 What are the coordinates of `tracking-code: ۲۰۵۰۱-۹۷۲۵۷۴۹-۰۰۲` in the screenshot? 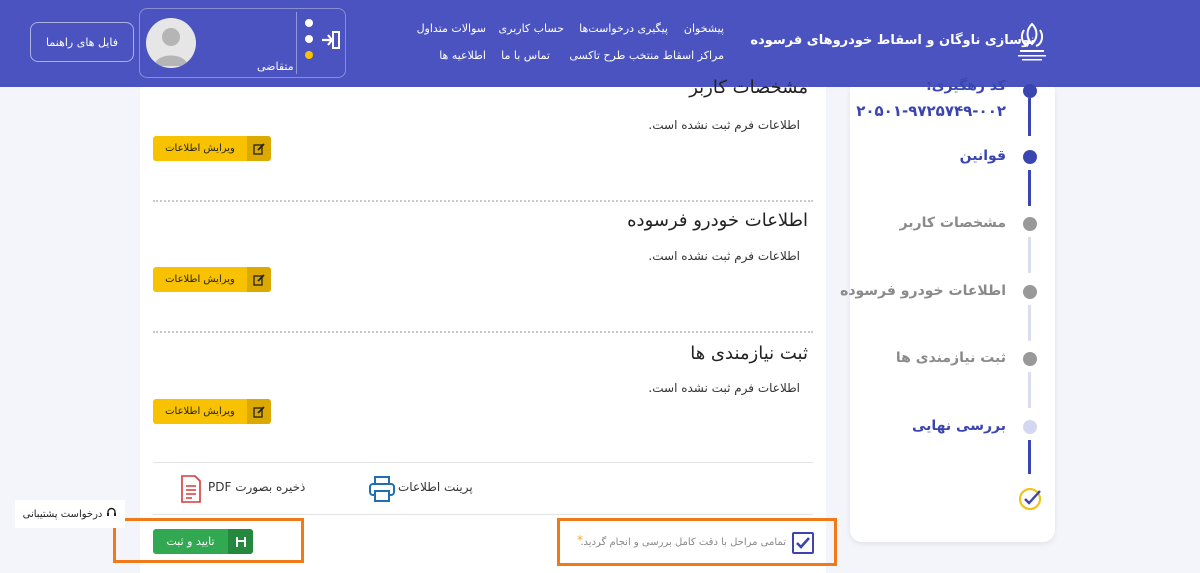 It's located at (931, 111).